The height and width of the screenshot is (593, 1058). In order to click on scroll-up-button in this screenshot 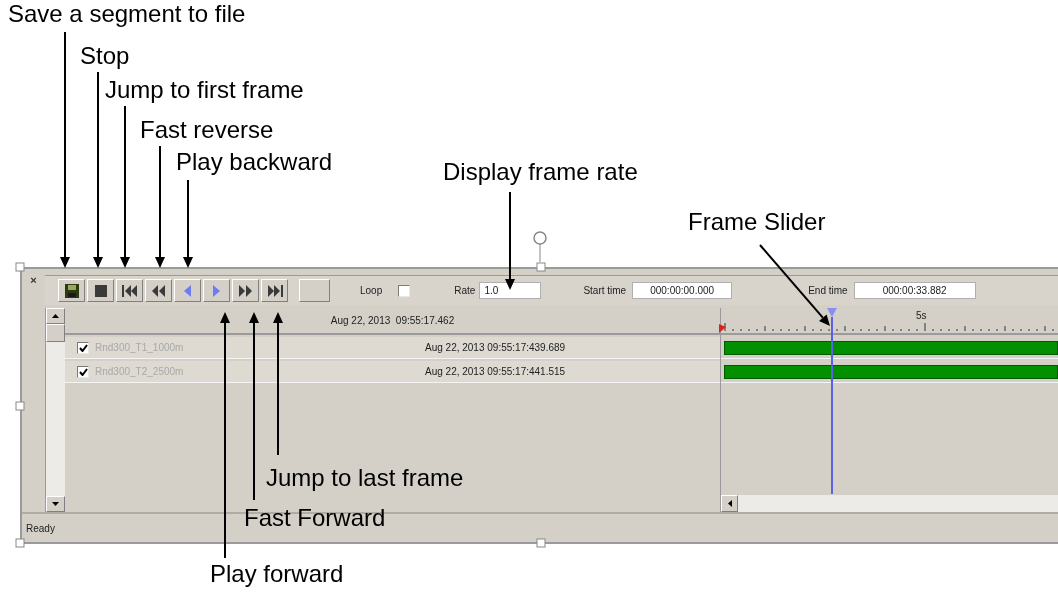, I will do `click(55, 316)`.